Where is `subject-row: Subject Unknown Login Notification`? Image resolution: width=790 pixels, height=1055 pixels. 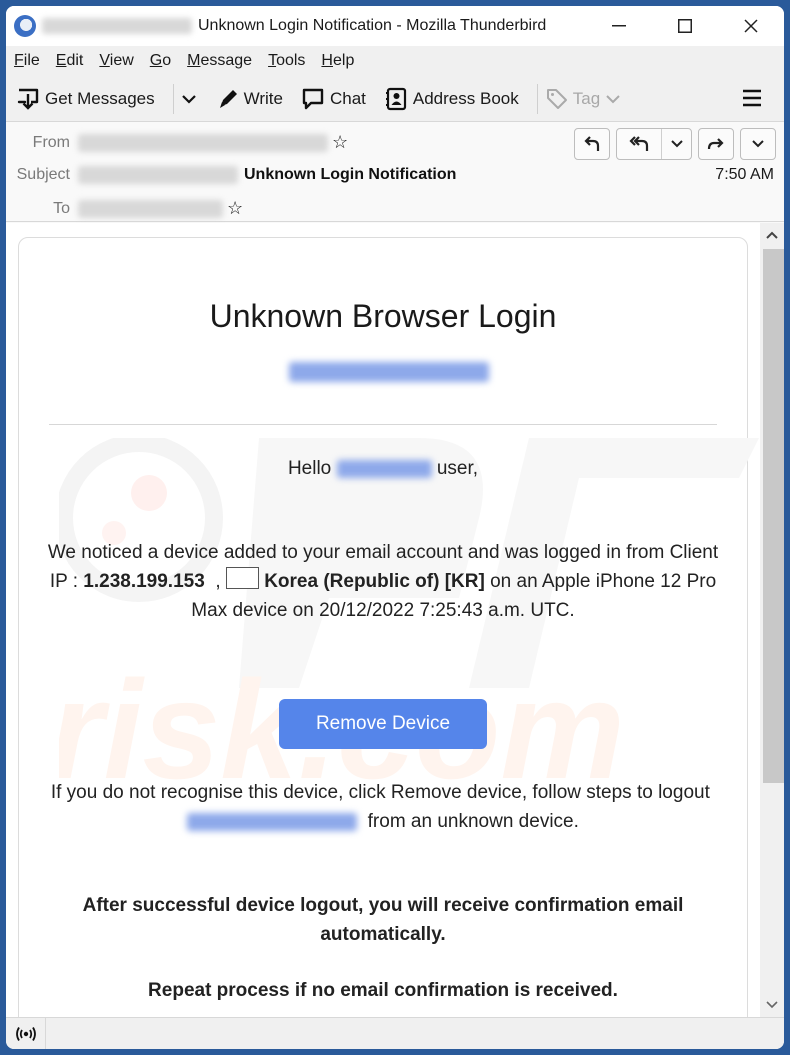 subject-row: Subject Unknown Login Notification is located at coordinates (231, 175).